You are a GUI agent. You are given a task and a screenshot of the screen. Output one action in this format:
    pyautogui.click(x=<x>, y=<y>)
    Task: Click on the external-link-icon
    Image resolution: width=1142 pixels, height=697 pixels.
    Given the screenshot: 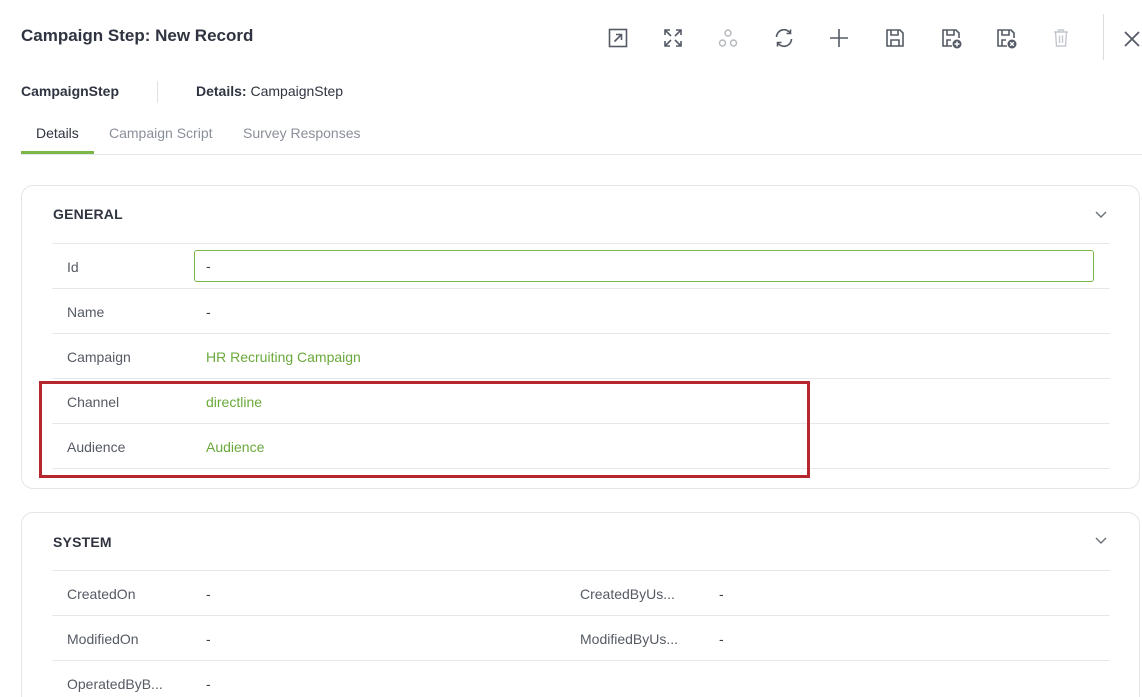 What is the action you would take?
    pyautogui.click(x=618, y=38)
    